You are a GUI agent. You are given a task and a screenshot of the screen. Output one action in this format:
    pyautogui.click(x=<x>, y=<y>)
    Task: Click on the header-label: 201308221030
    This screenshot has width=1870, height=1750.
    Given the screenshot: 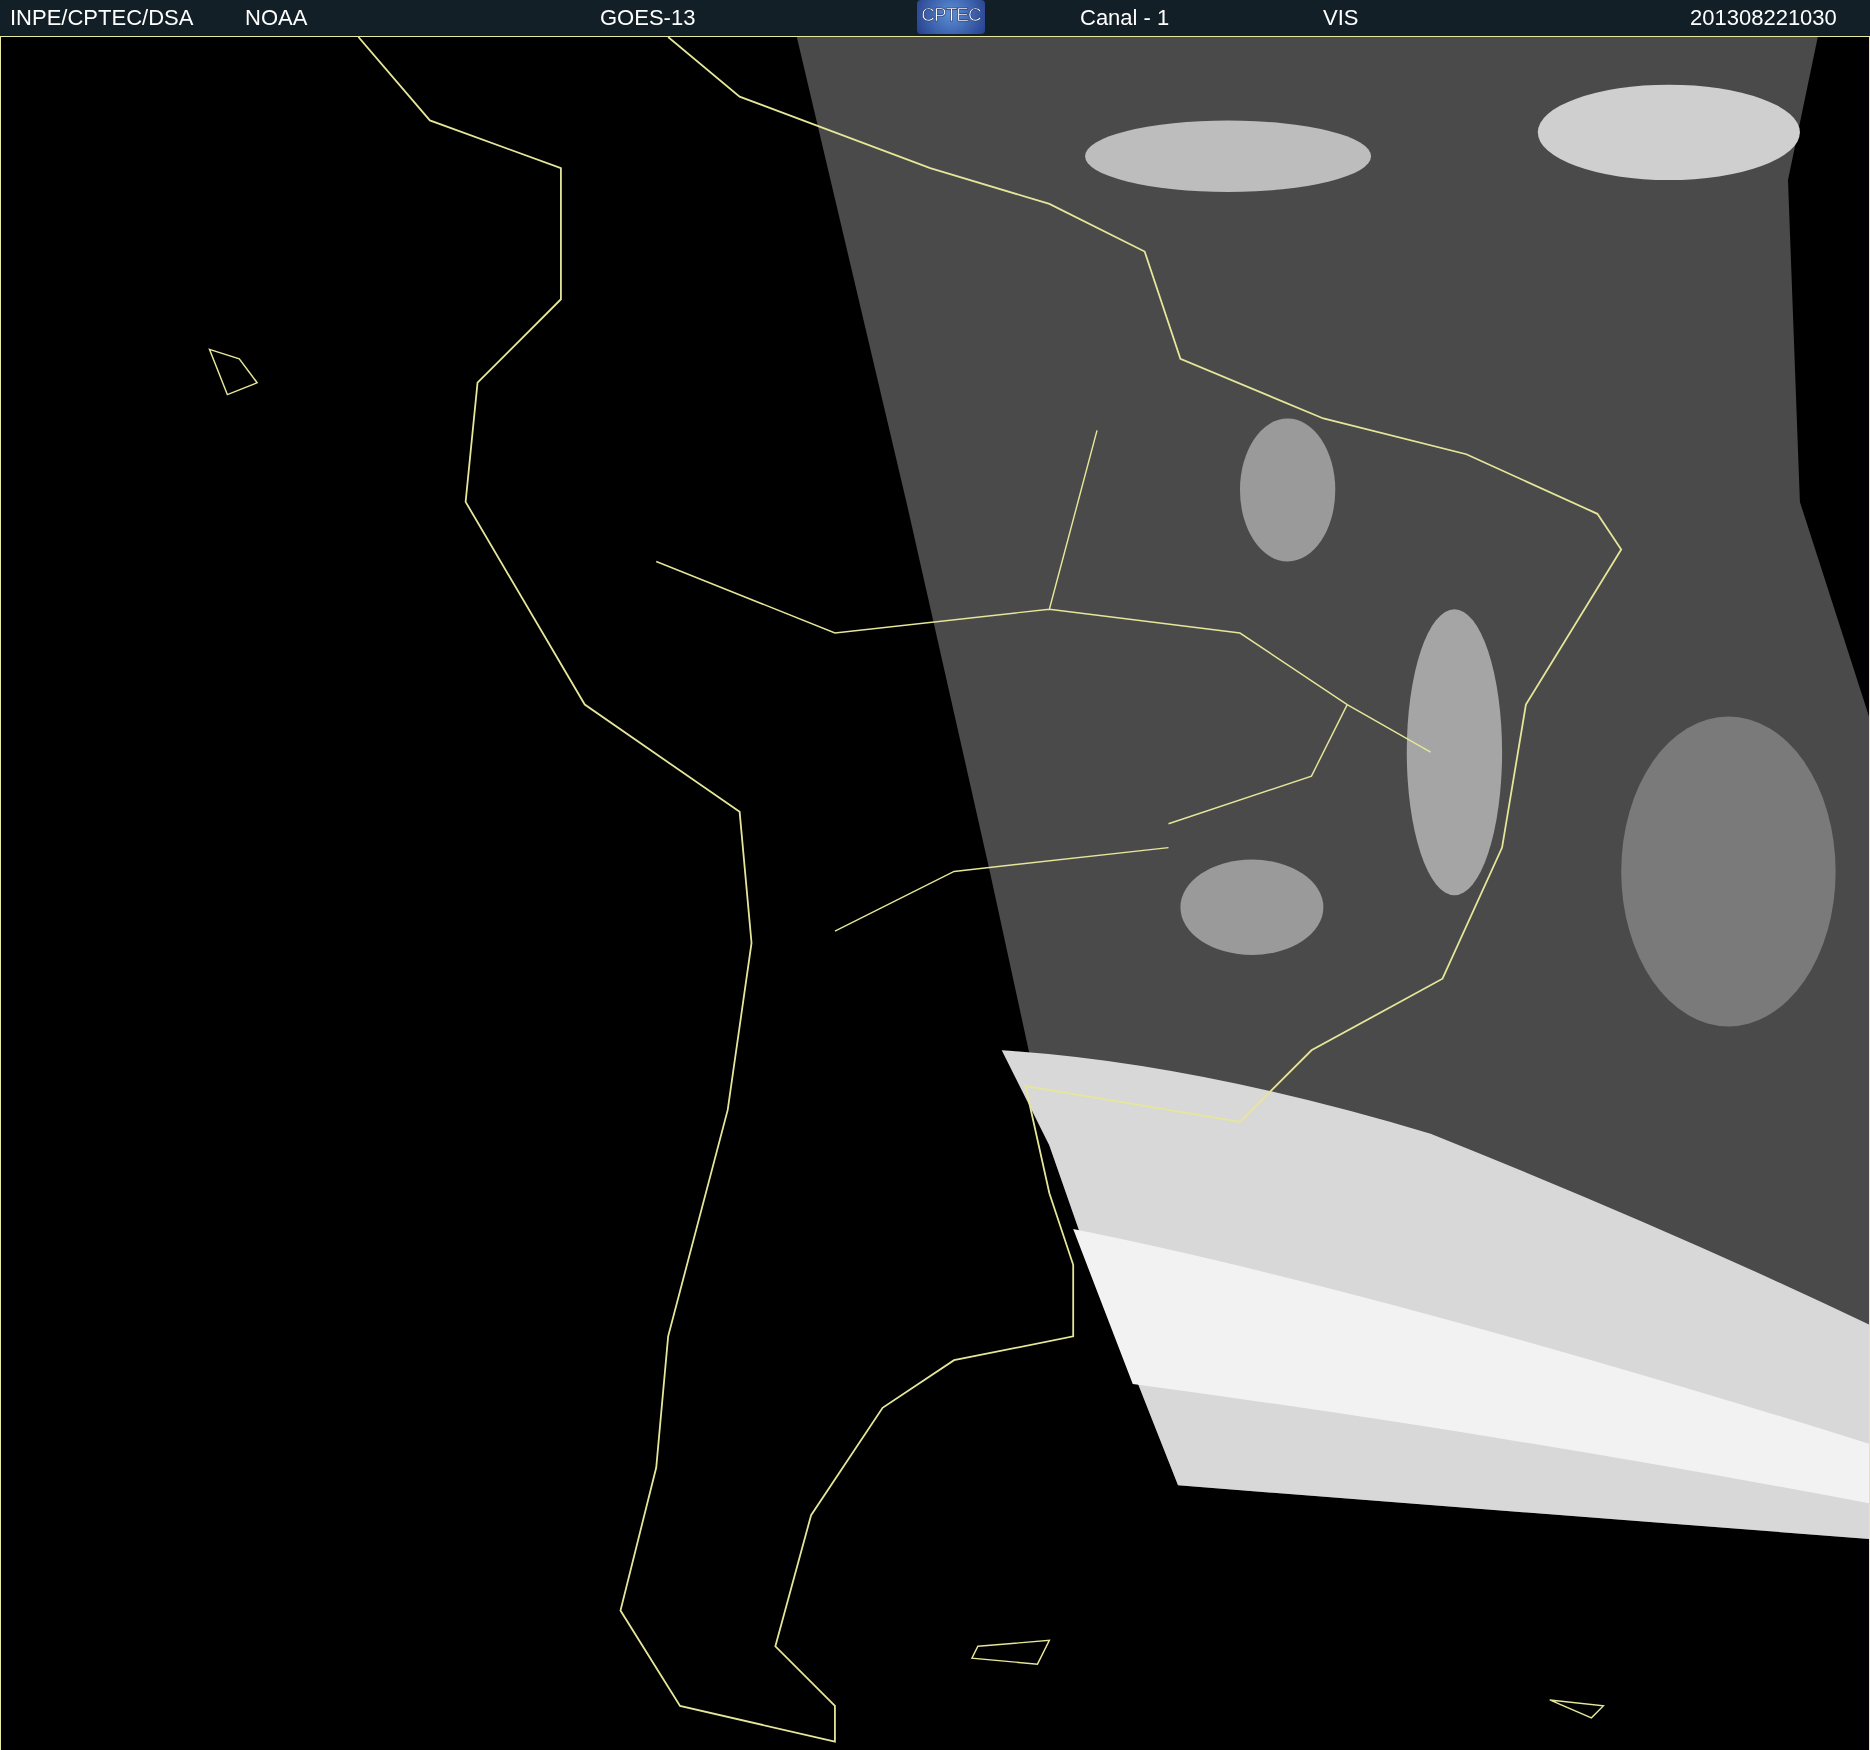 What is the action you would take?
    pyautogui.click(x=1763, y=18)
    